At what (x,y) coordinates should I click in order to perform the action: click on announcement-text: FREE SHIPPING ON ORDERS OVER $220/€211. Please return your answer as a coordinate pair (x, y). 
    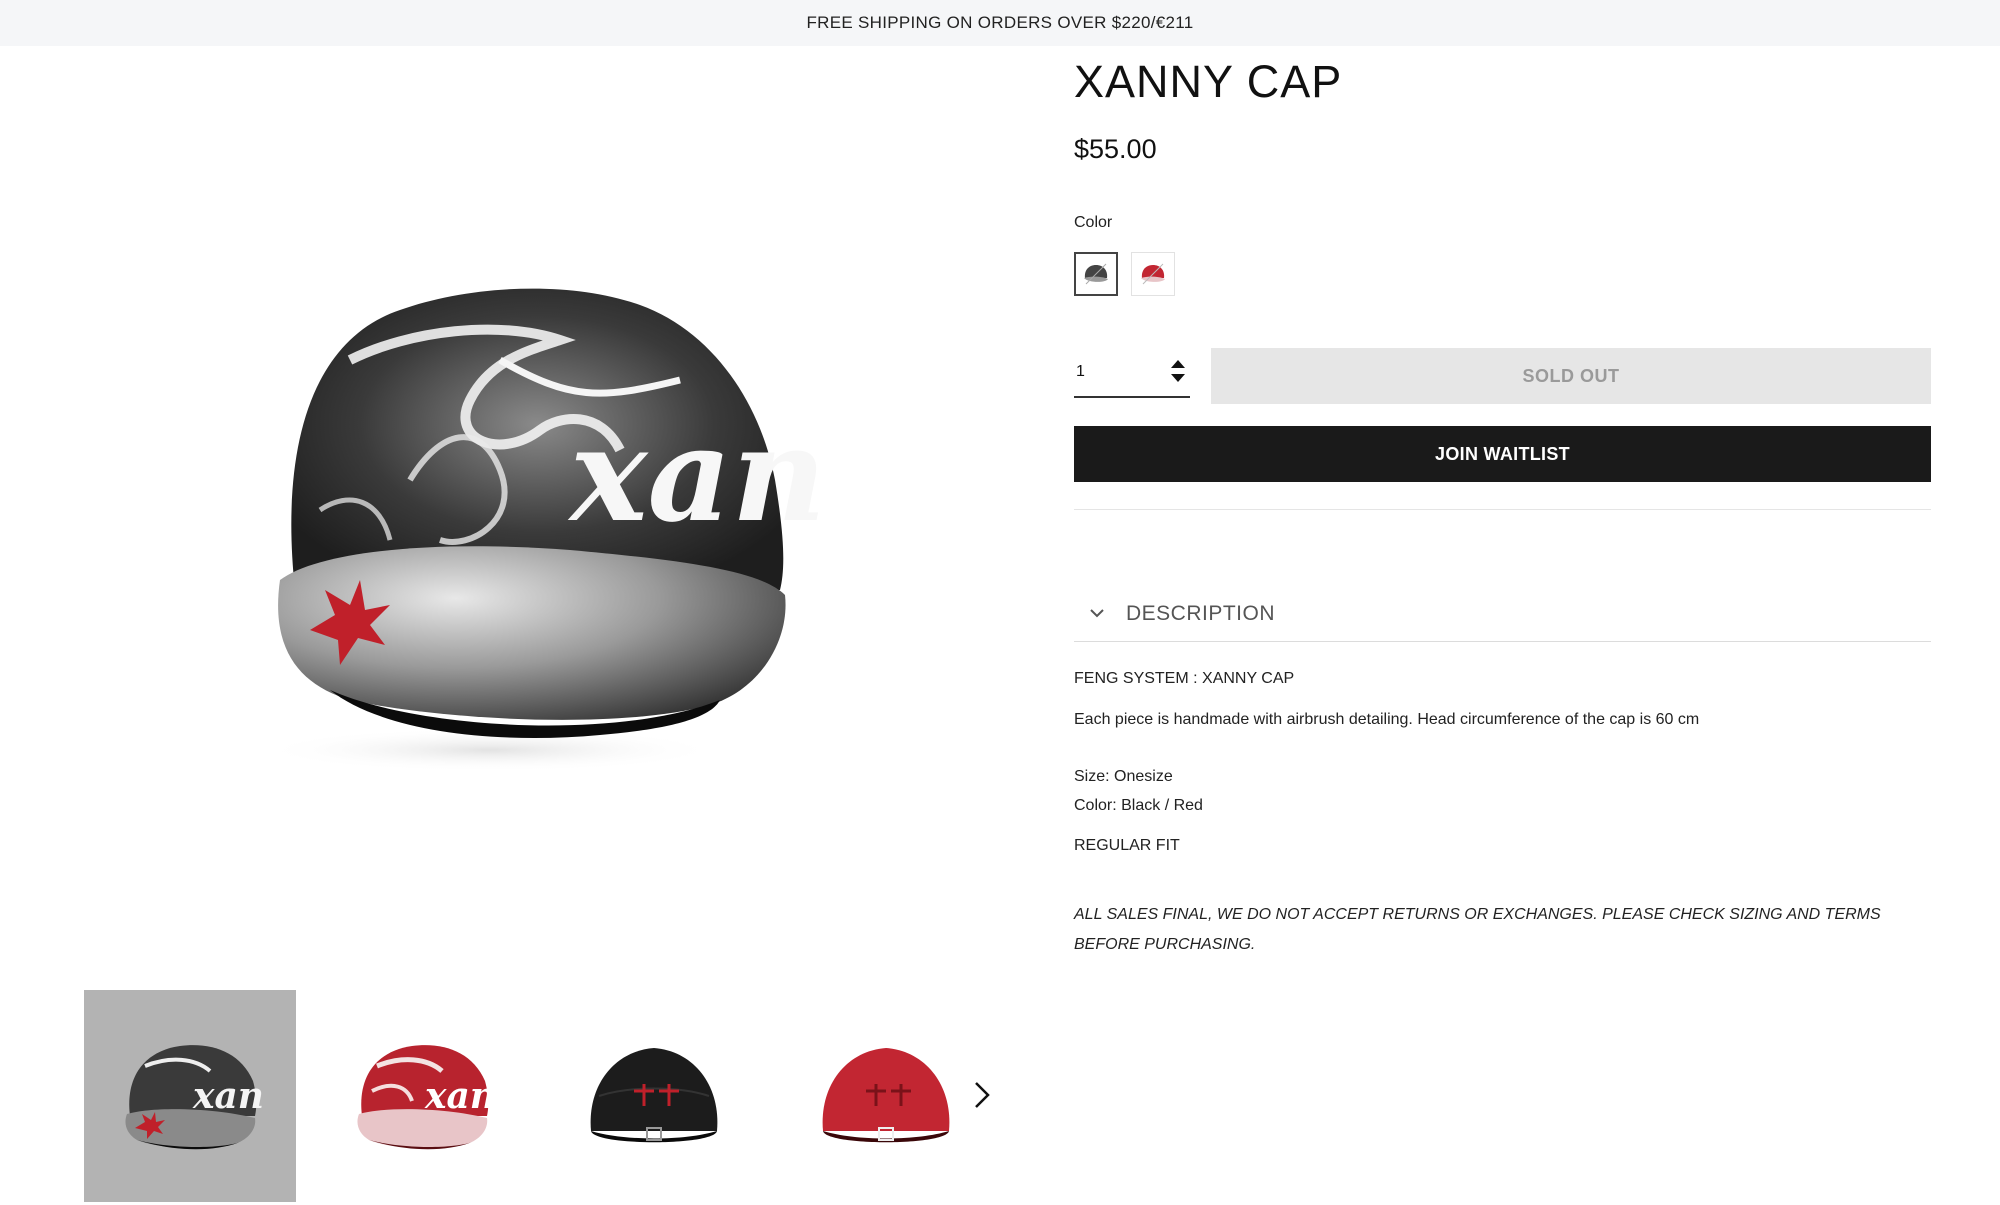
    Looking at the image, I should click on (1000, 22).